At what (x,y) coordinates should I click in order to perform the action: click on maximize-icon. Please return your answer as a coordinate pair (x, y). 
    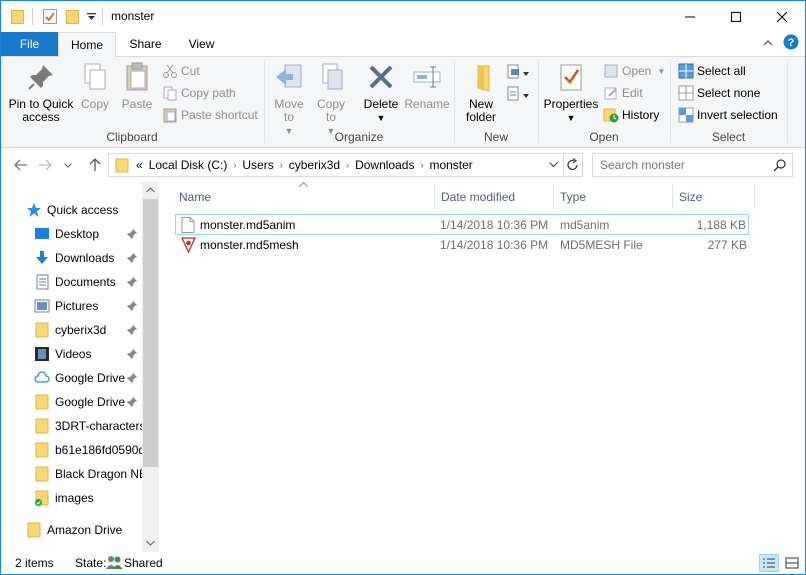
    Looking at the image, I should click on (736, 16).